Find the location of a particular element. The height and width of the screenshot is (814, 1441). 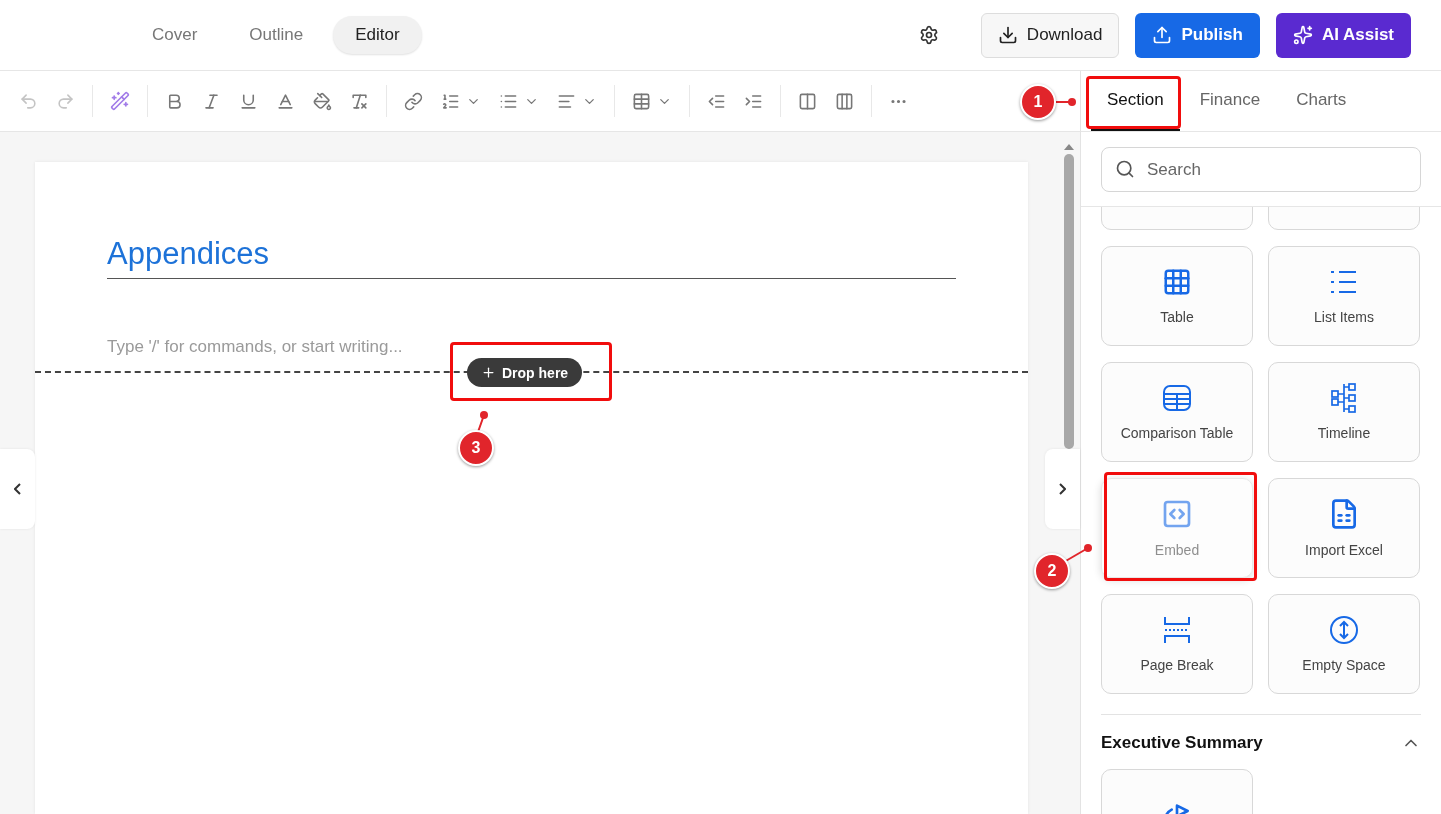

timeline-icon is located at coordinates (1344, 398).